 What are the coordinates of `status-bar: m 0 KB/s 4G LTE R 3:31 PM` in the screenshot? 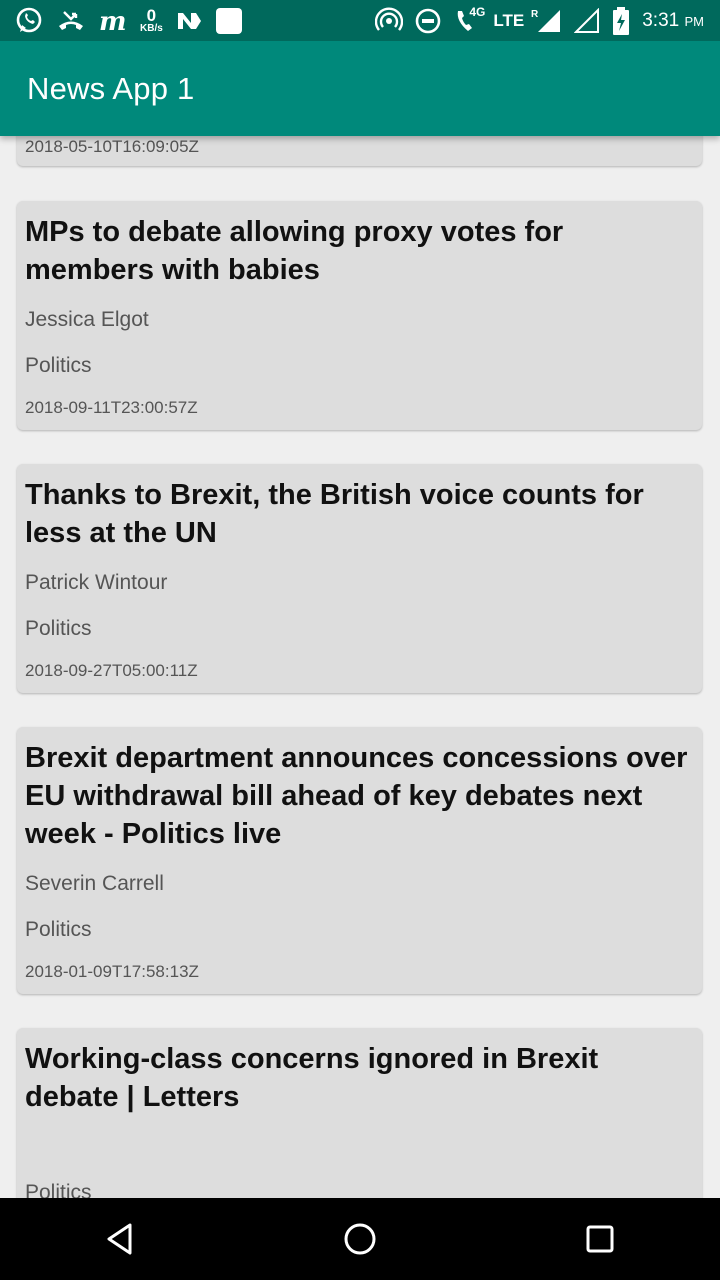 It's located at (360, 20).